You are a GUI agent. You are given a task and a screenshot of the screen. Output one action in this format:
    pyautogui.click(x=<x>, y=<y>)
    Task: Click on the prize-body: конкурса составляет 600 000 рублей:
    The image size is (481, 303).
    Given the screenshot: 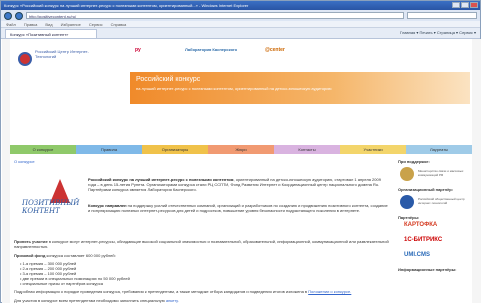 What is the action you would take?
    pyautogui.click(x=80, y=255)
    